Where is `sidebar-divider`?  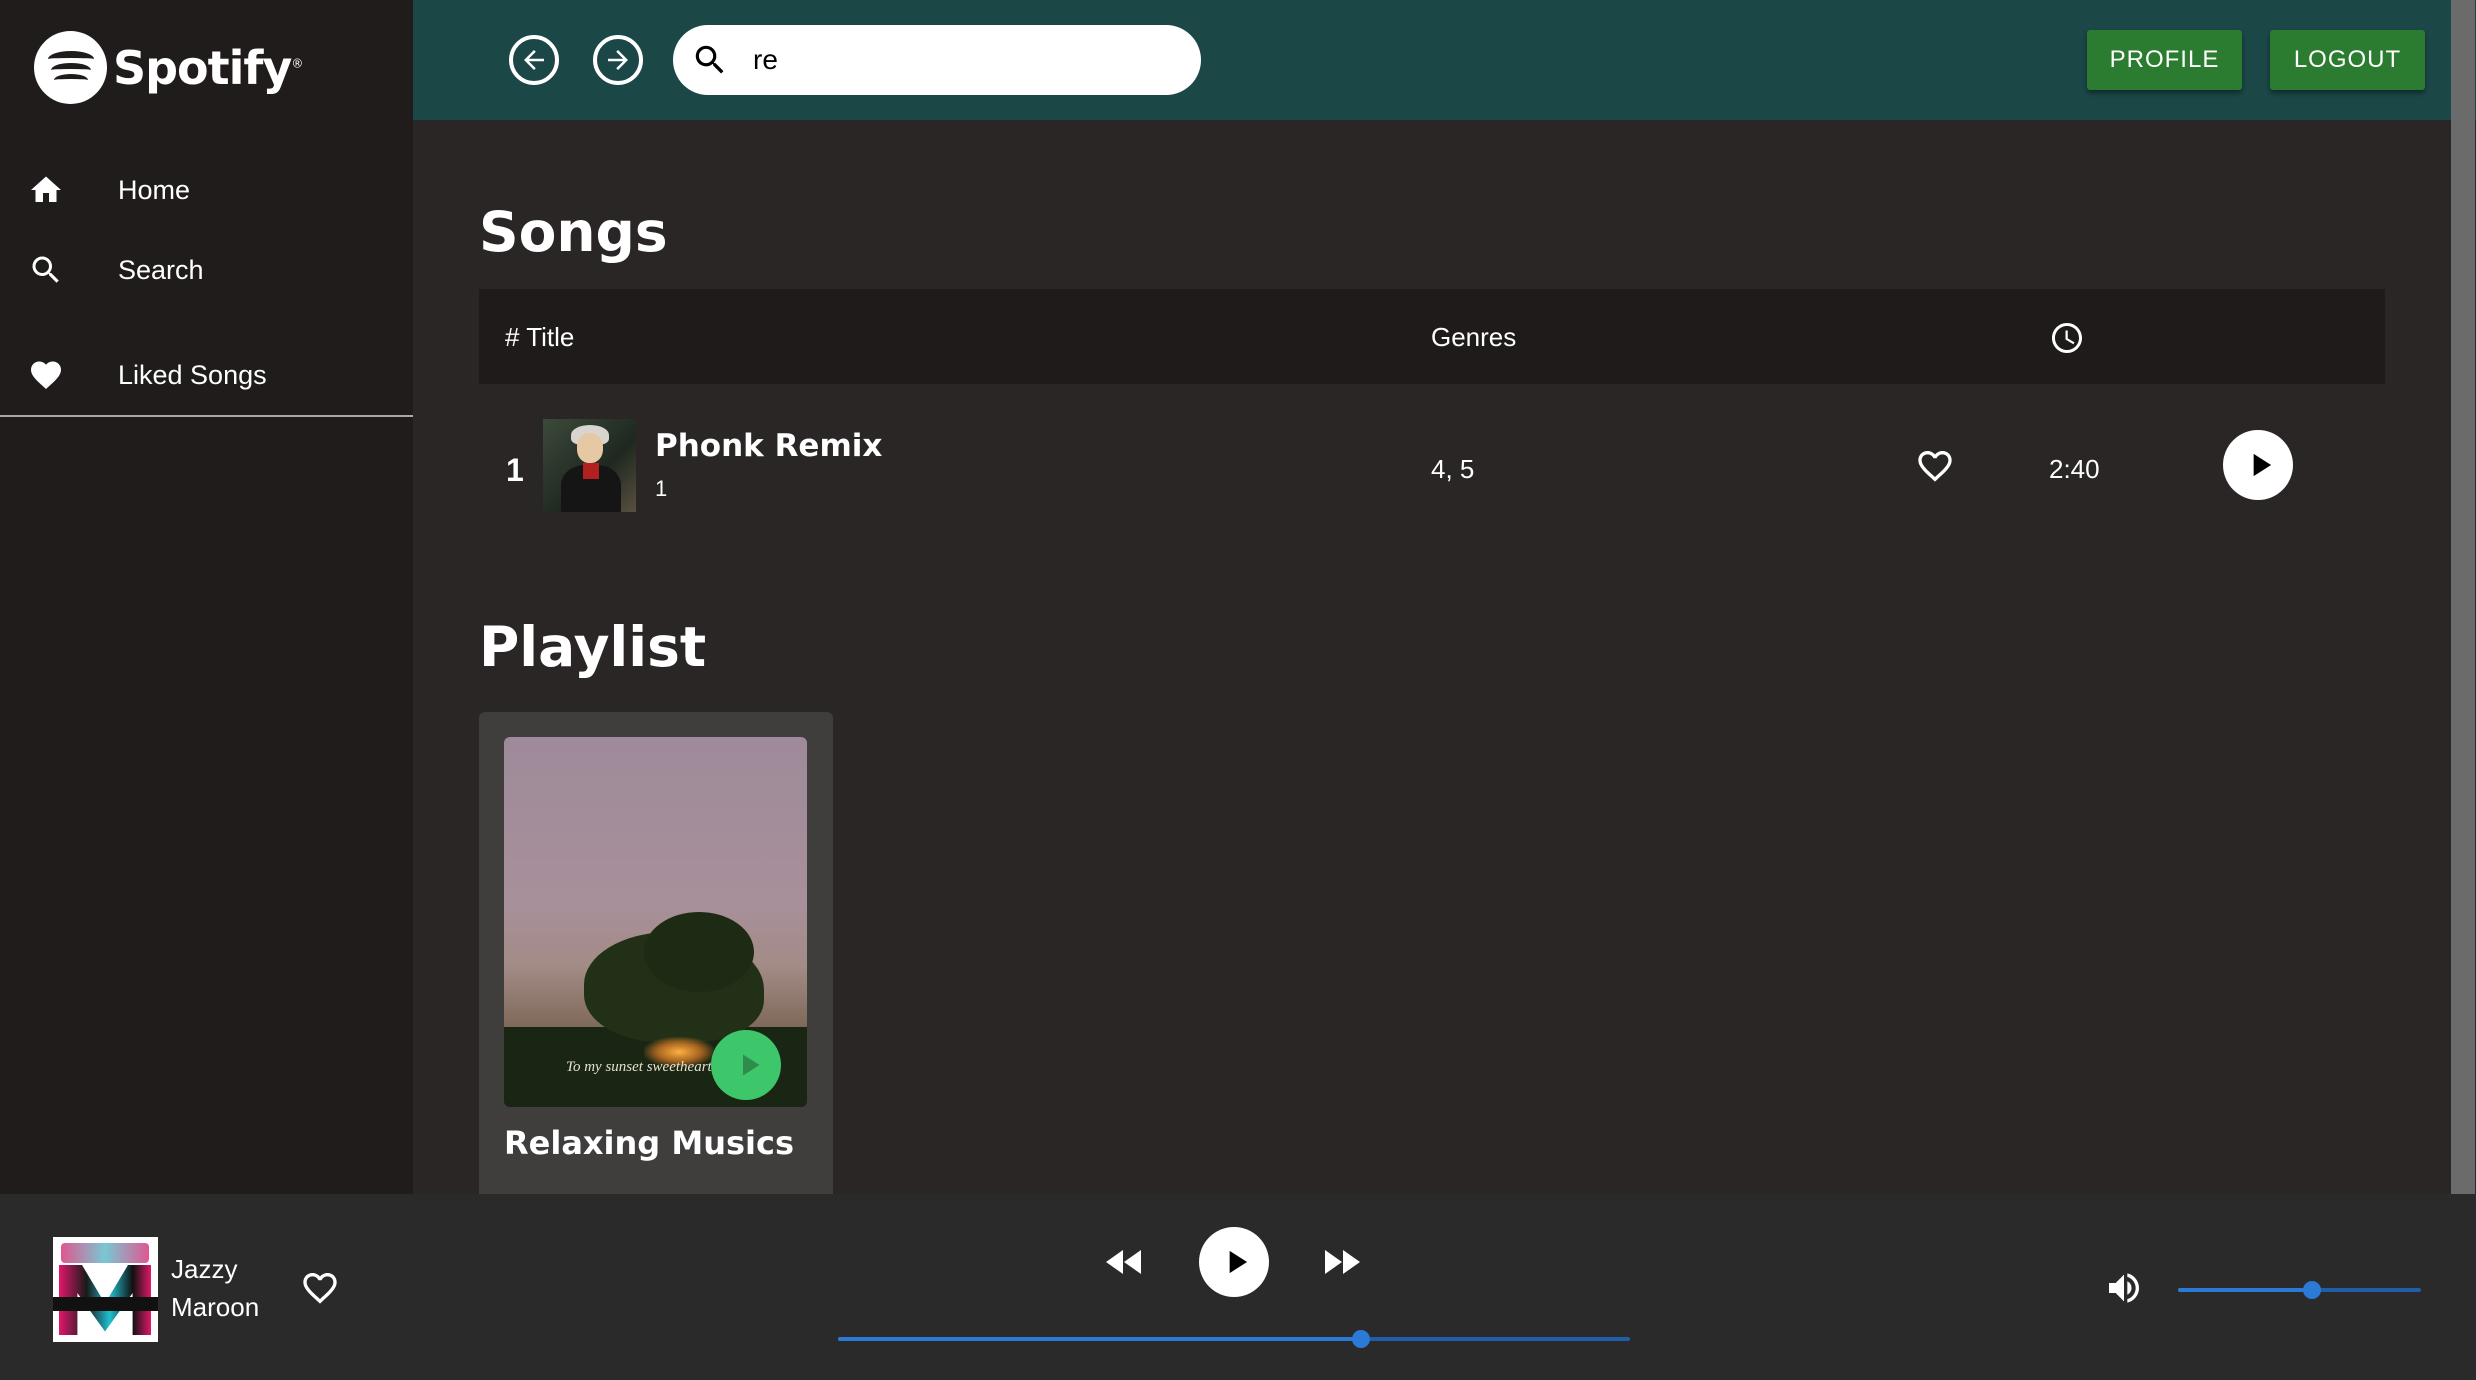 sidebar-divider is located at coordinates (206, 416).